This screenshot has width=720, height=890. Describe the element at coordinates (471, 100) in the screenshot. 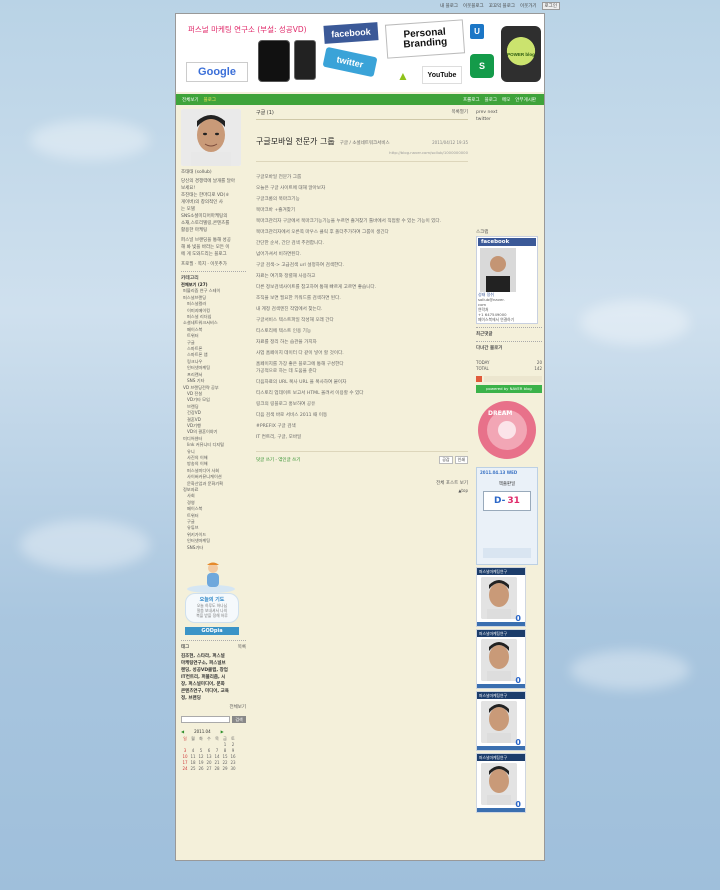

I see `nav-prologue: 프롤로그` at that location.